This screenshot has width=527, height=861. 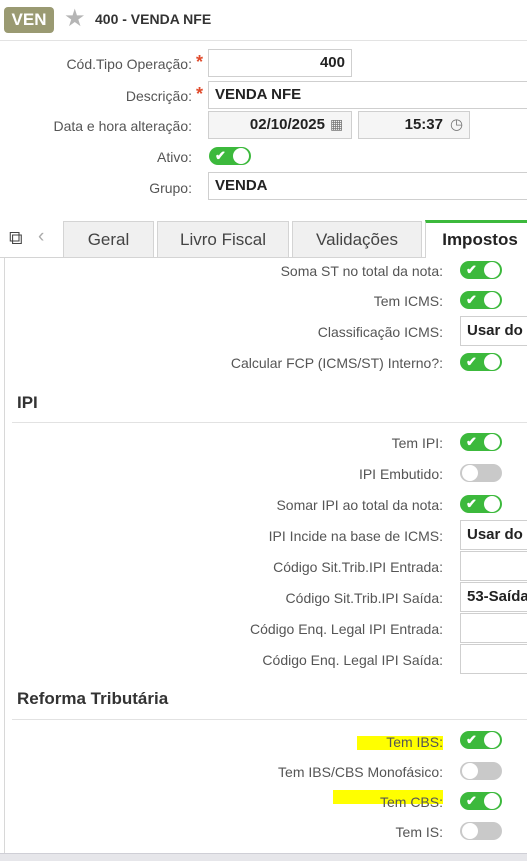 What do you see at coordinates (493, 331) in the screenshot?
I see `classificacao-icms-select: Usar do` at bounding box center [493, 331].